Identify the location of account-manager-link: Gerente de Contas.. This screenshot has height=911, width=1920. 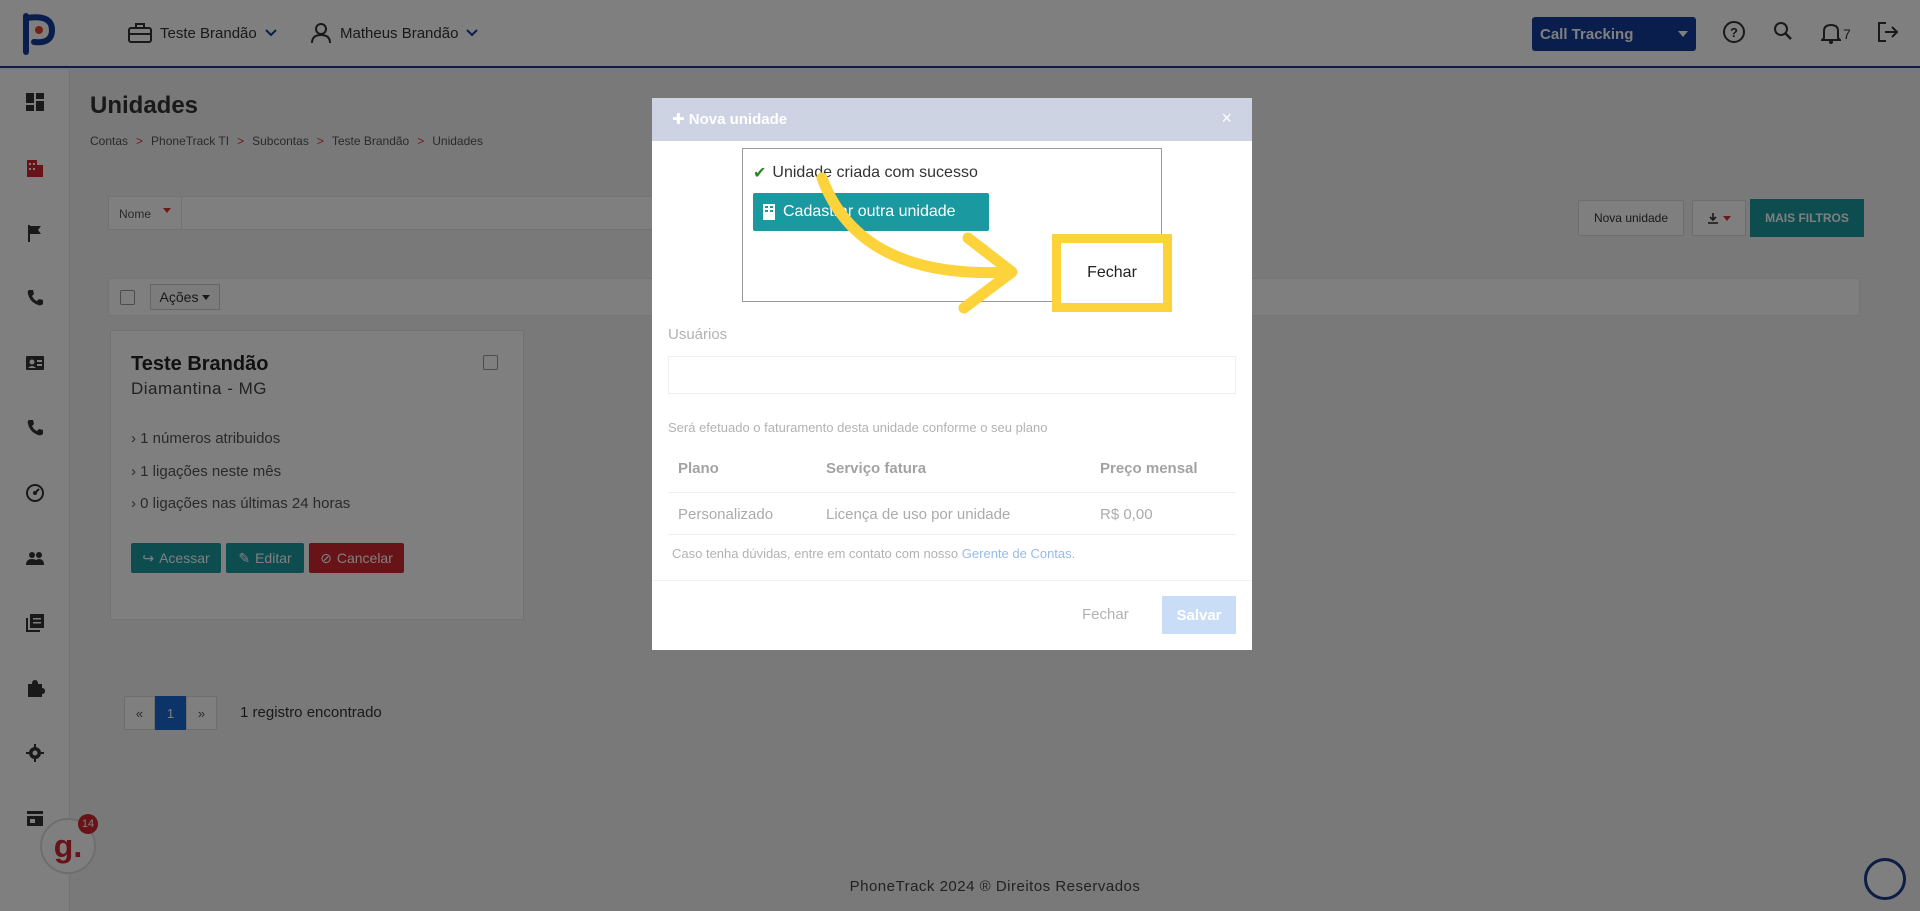
(1018, 553).